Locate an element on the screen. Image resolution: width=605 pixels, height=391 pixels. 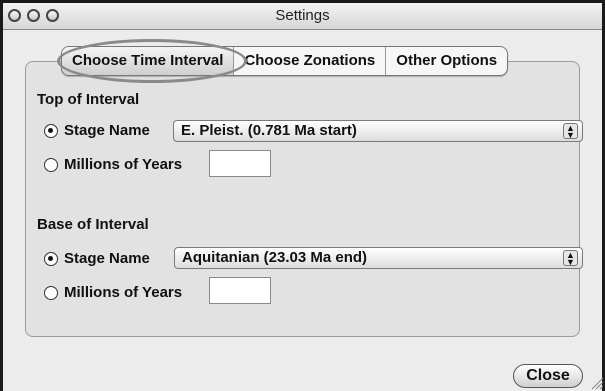
title-bar: Settings is located at coordinates (302, 16).